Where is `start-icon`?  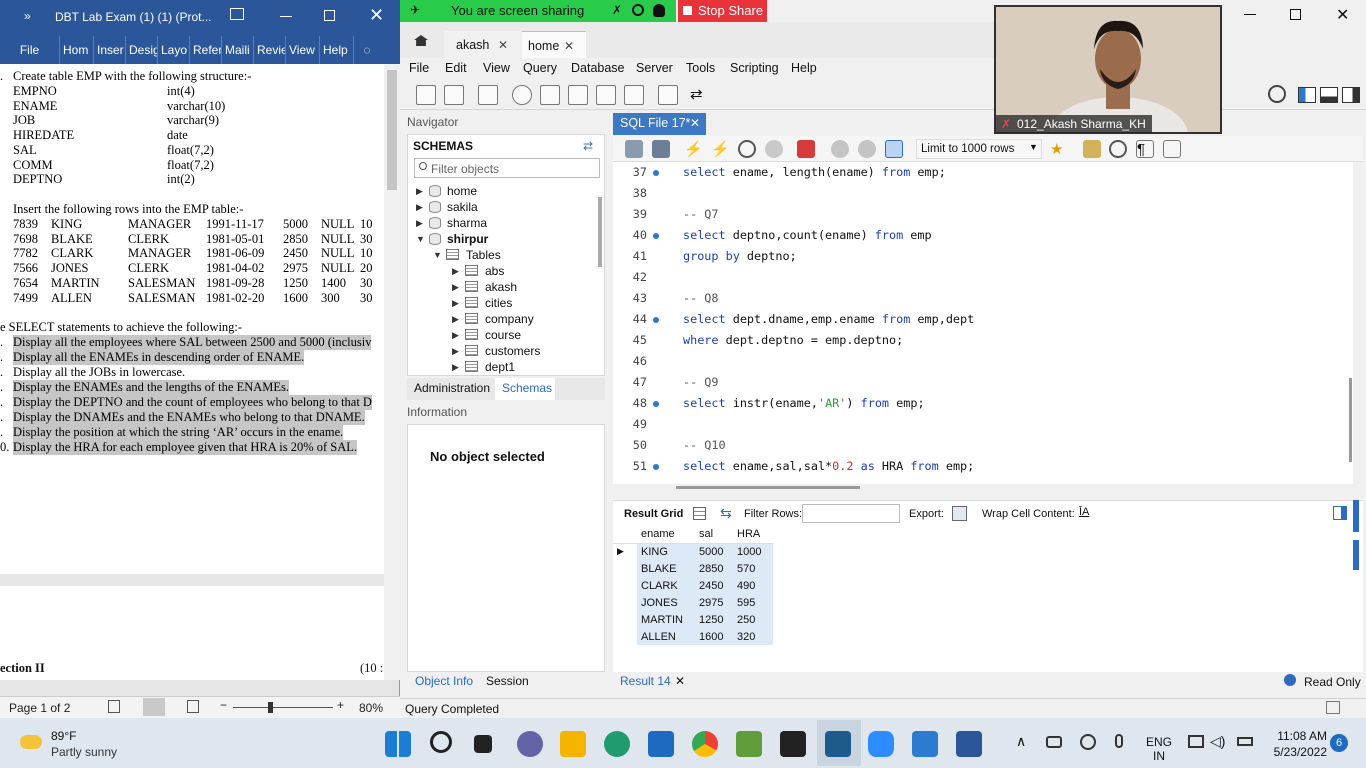
start-icon is located at coordinates (398, 744).